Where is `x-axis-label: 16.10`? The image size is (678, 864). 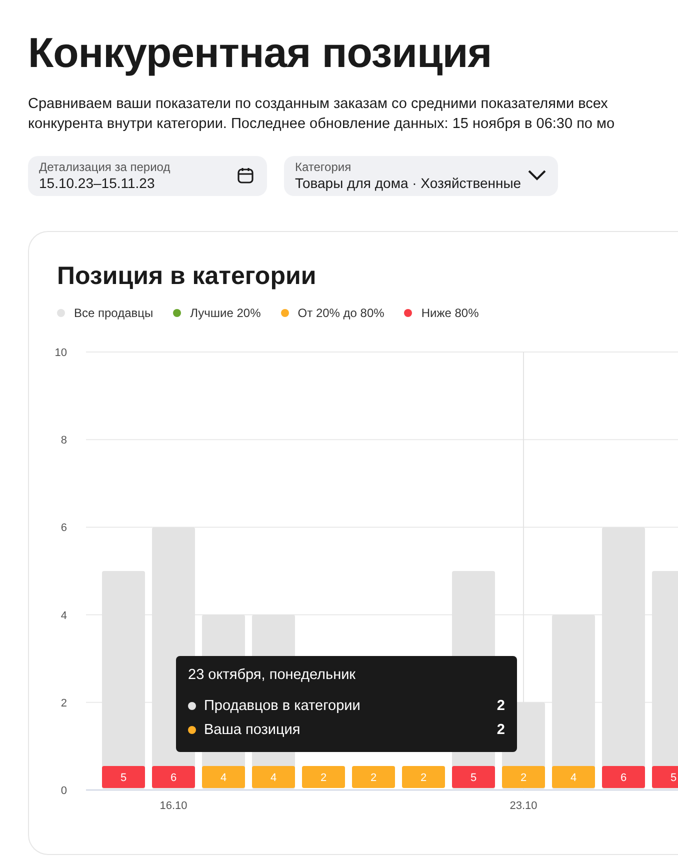
x-axis-label: 16.10 is located at coordinates (174, 806).